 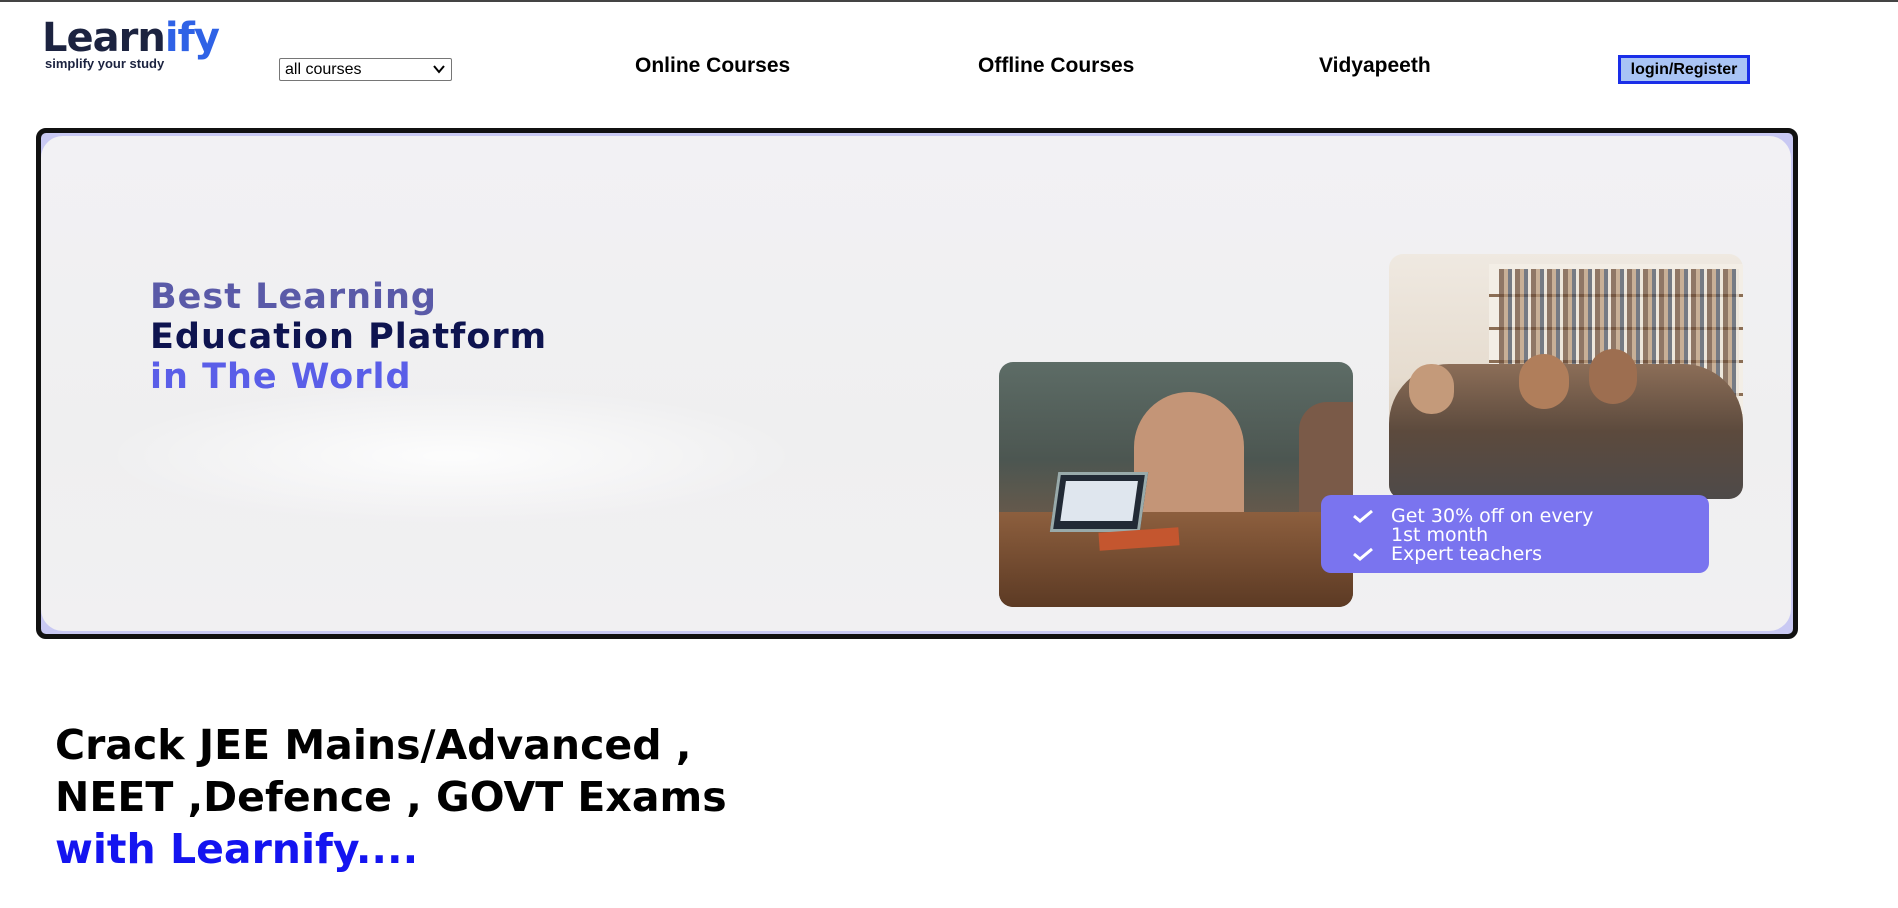 I want to click on laptop-screen, so click(x=1099, y=501).